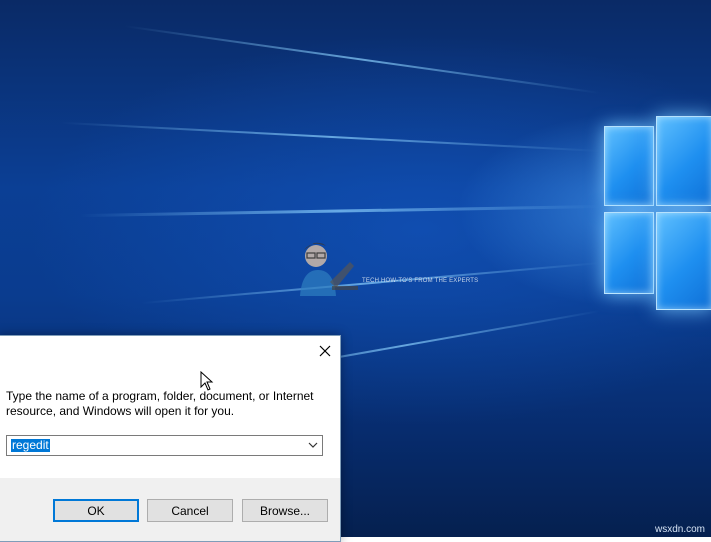  I want to click on close-icon, so click(325, 351).